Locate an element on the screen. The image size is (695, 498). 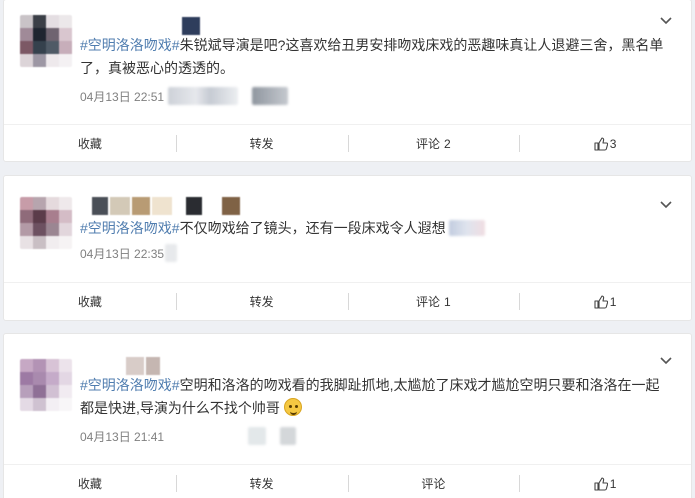
blurred-emoji is located at coordinates (467, 228).